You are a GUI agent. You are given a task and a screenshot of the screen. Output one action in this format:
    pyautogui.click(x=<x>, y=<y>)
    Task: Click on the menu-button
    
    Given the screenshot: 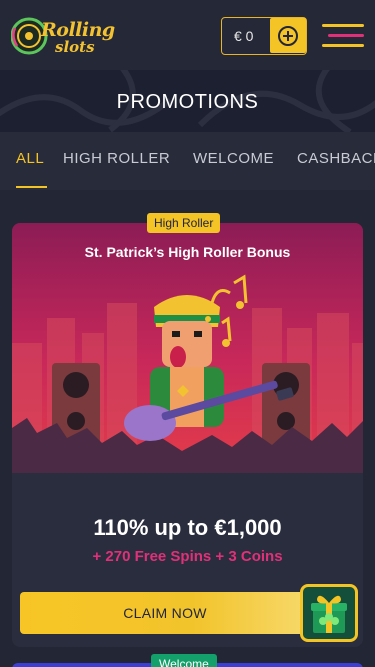 What is the action you would take?
    pyautogui.click(x=343, y=37)
    